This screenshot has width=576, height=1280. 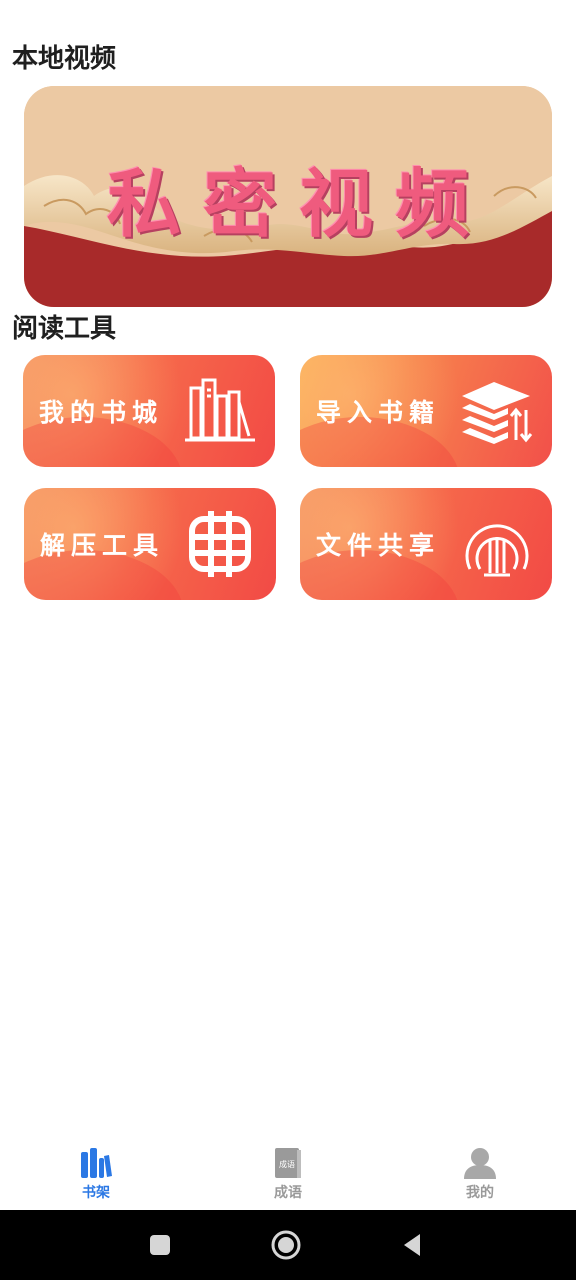 What do you see at coordinates (299, 204) in the screenshot?
I see `banner-title: 私密视频` at bounding box center [299, 204].